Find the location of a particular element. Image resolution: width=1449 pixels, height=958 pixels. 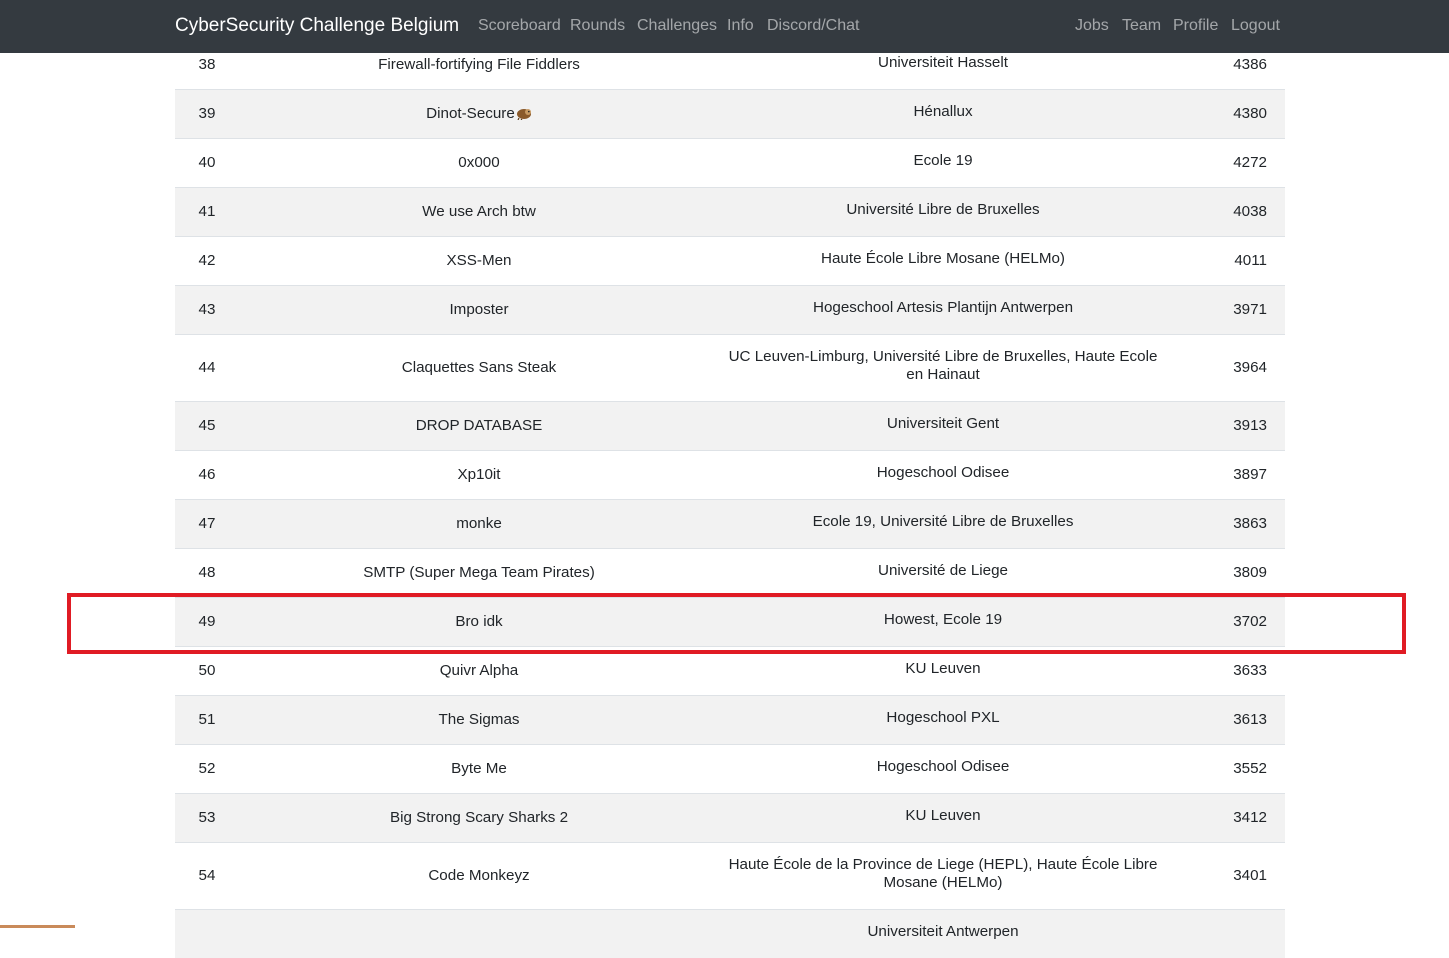

table-row: 53Big Strong Scary Sharks 2KU Leuven3412 is located at coordinates (730, 817).